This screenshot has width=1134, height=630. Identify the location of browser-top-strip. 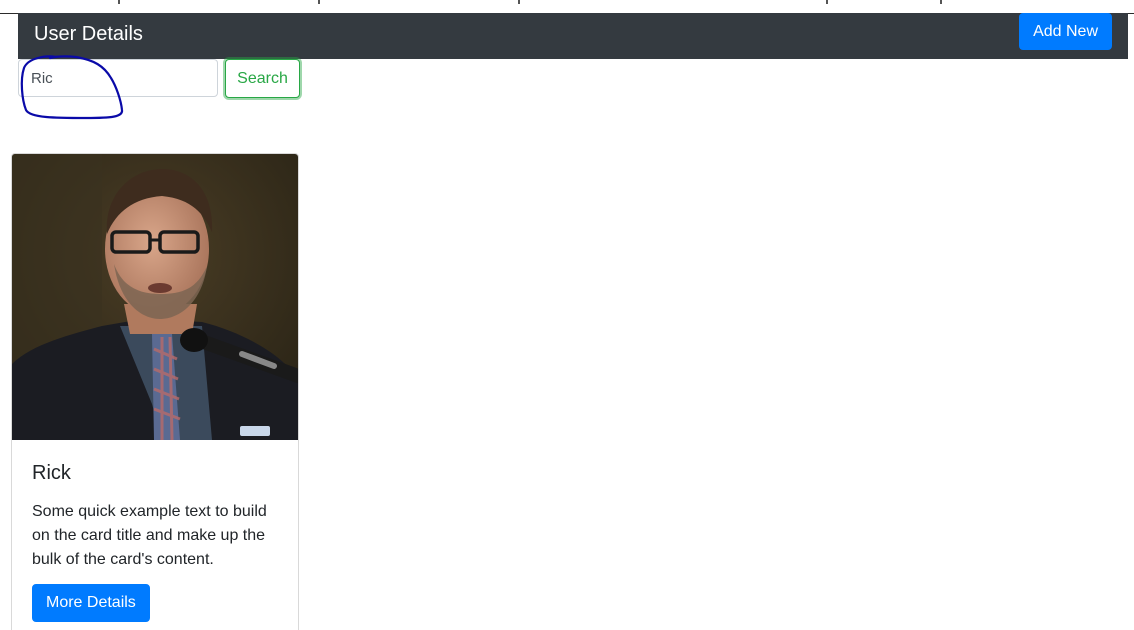
(567, 7).